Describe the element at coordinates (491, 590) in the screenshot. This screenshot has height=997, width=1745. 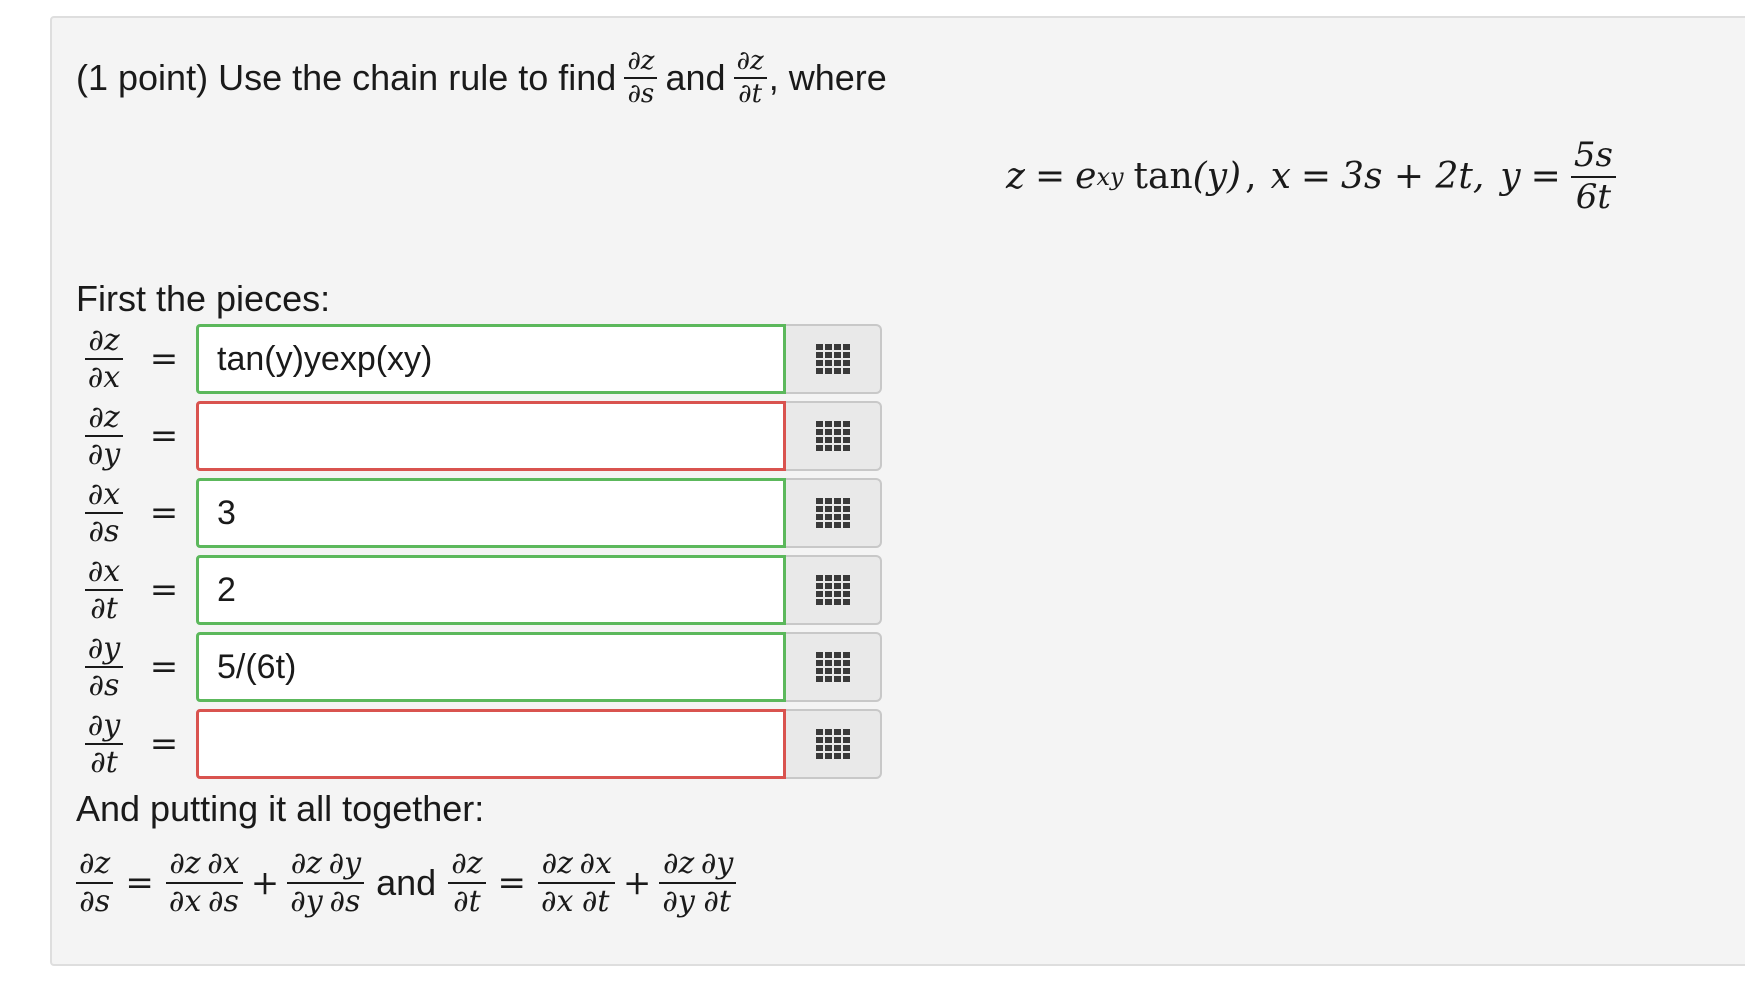
I see `answer-input: 2` at that location.